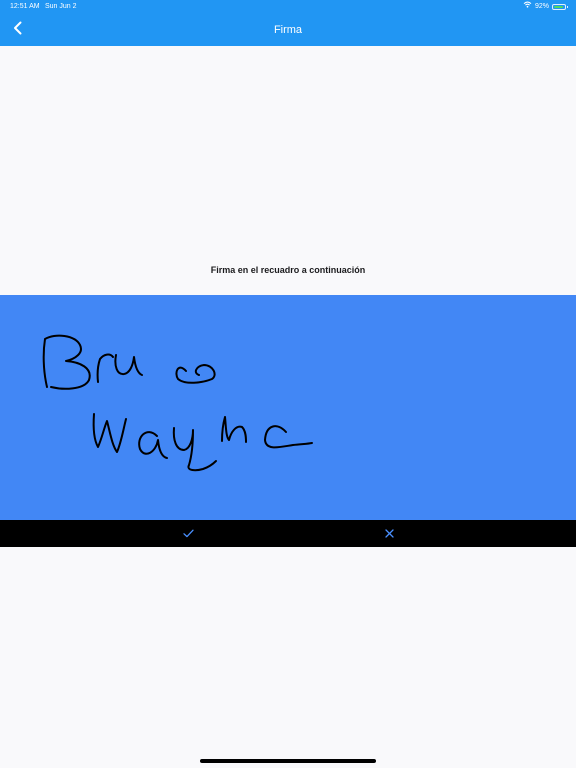  What do you see at coordinates (541, 6) in the screenshot?
I see `battery-percent: 92%` at bounding box center [541, 6].